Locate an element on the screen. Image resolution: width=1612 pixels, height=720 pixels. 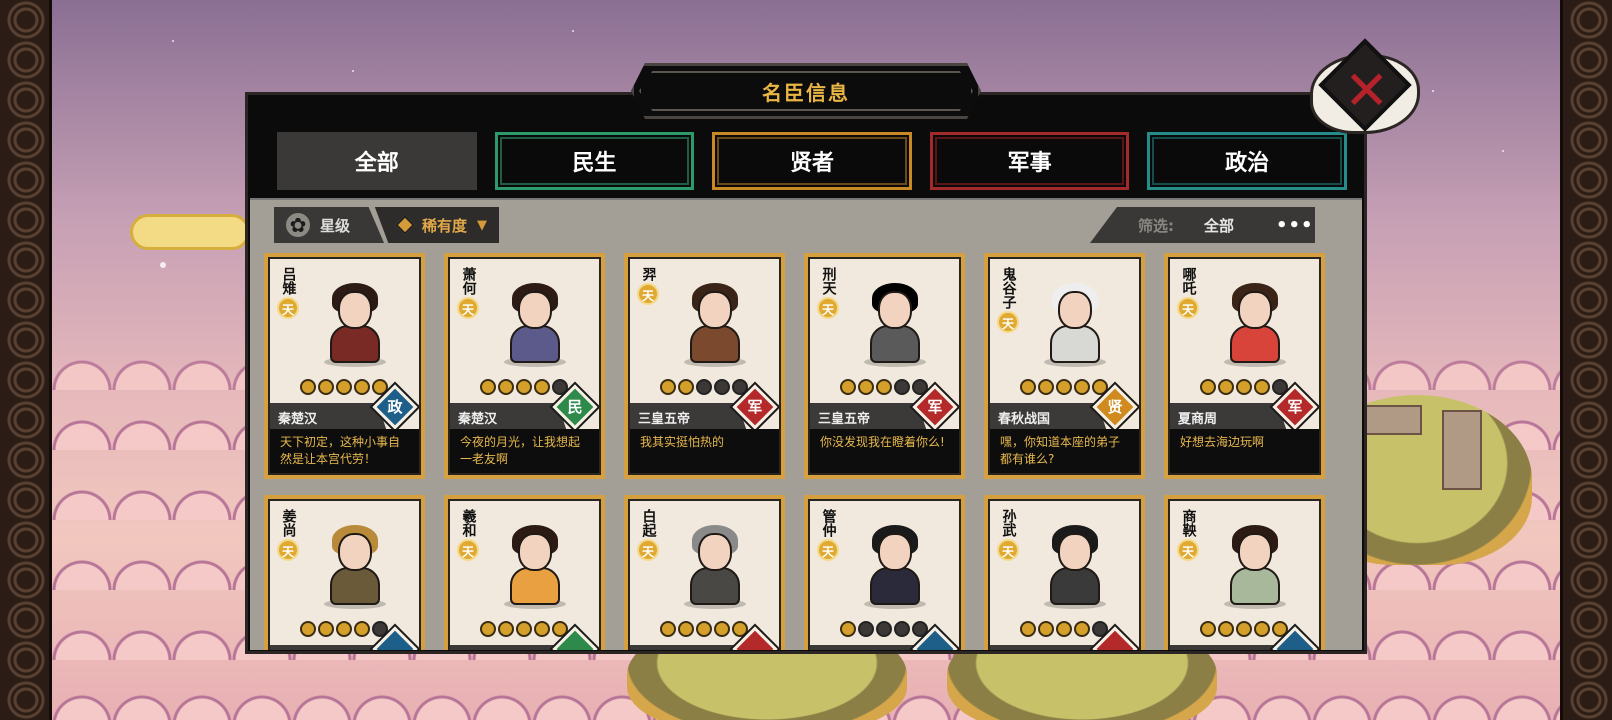
filter-bar: 筛选: 全部 ••• is located at coordinates (1202, 225).